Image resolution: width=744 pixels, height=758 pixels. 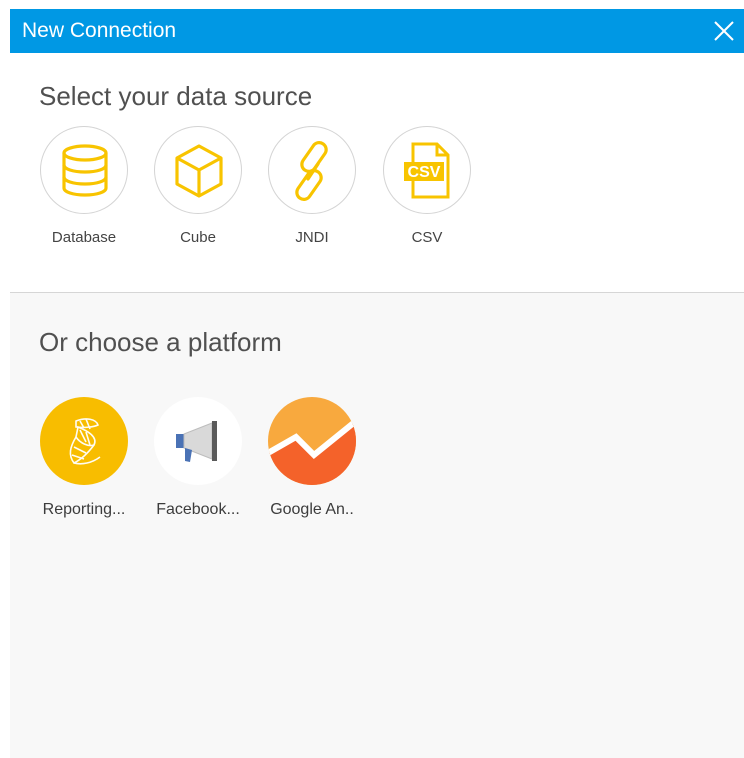 I want to click on csv-file-icon: CSV, so click(x=427, y=170).